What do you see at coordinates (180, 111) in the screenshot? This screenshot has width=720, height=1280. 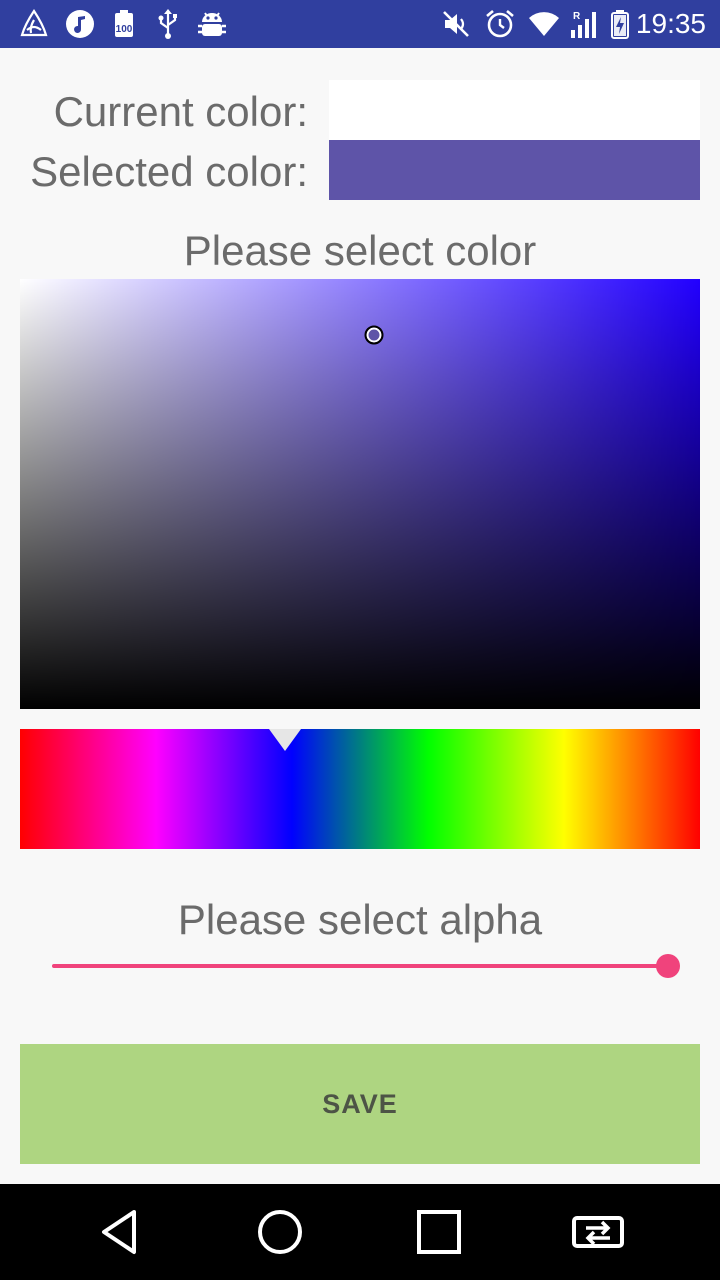 I see `current-color-label: Current color:` at bounding box center [180, 111].